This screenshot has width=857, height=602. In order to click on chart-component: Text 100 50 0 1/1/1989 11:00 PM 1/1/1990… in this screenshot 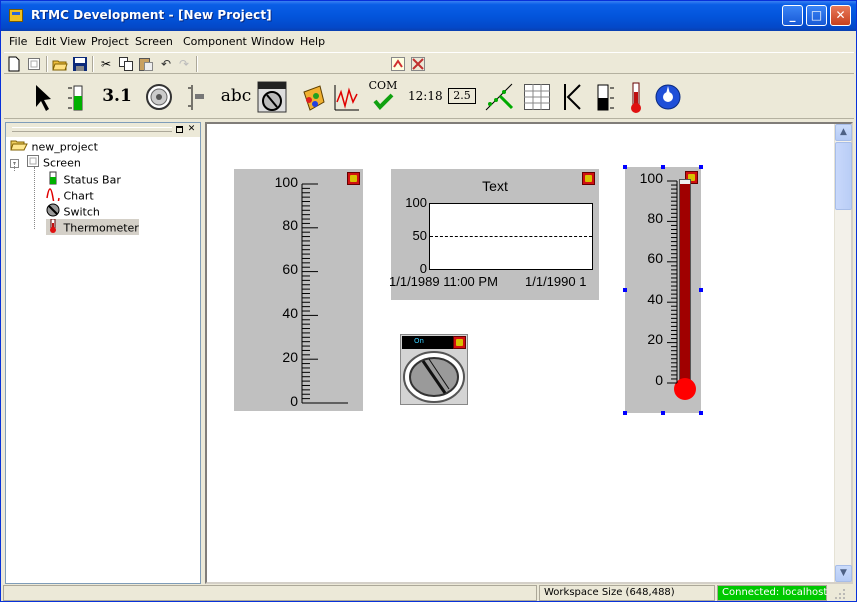, I will do `click(494, 234)`.